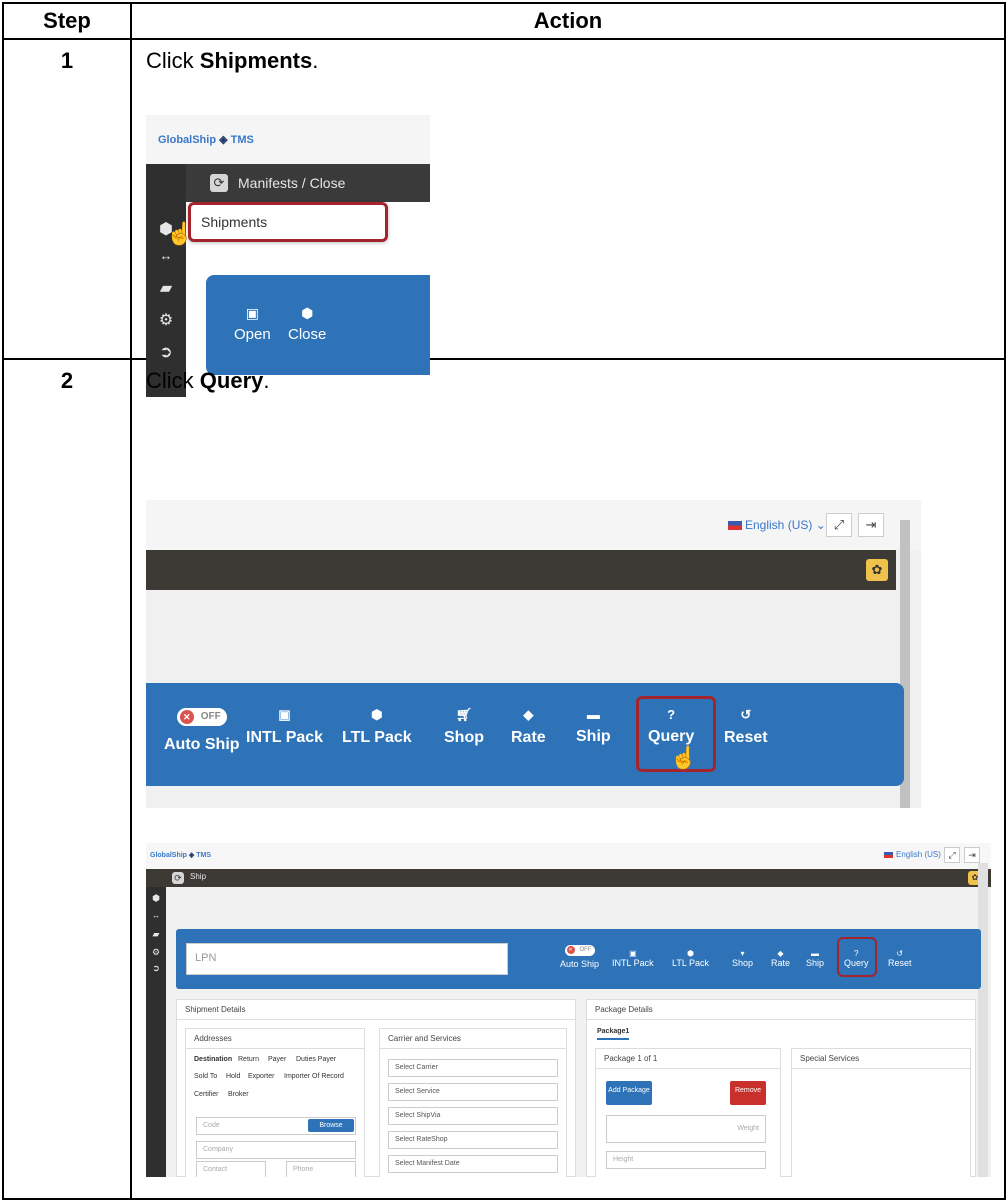  Describe the element at coordinates (67, 199) in the screenshot. I see `step-1-number: 1` at that location.